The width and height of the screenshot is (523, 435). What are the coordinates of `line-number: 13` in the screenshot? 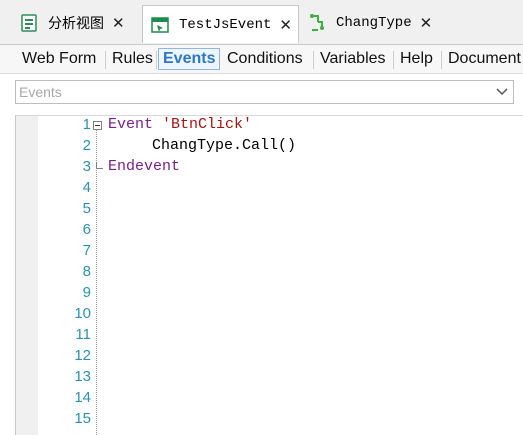 It's located at (82, 376).